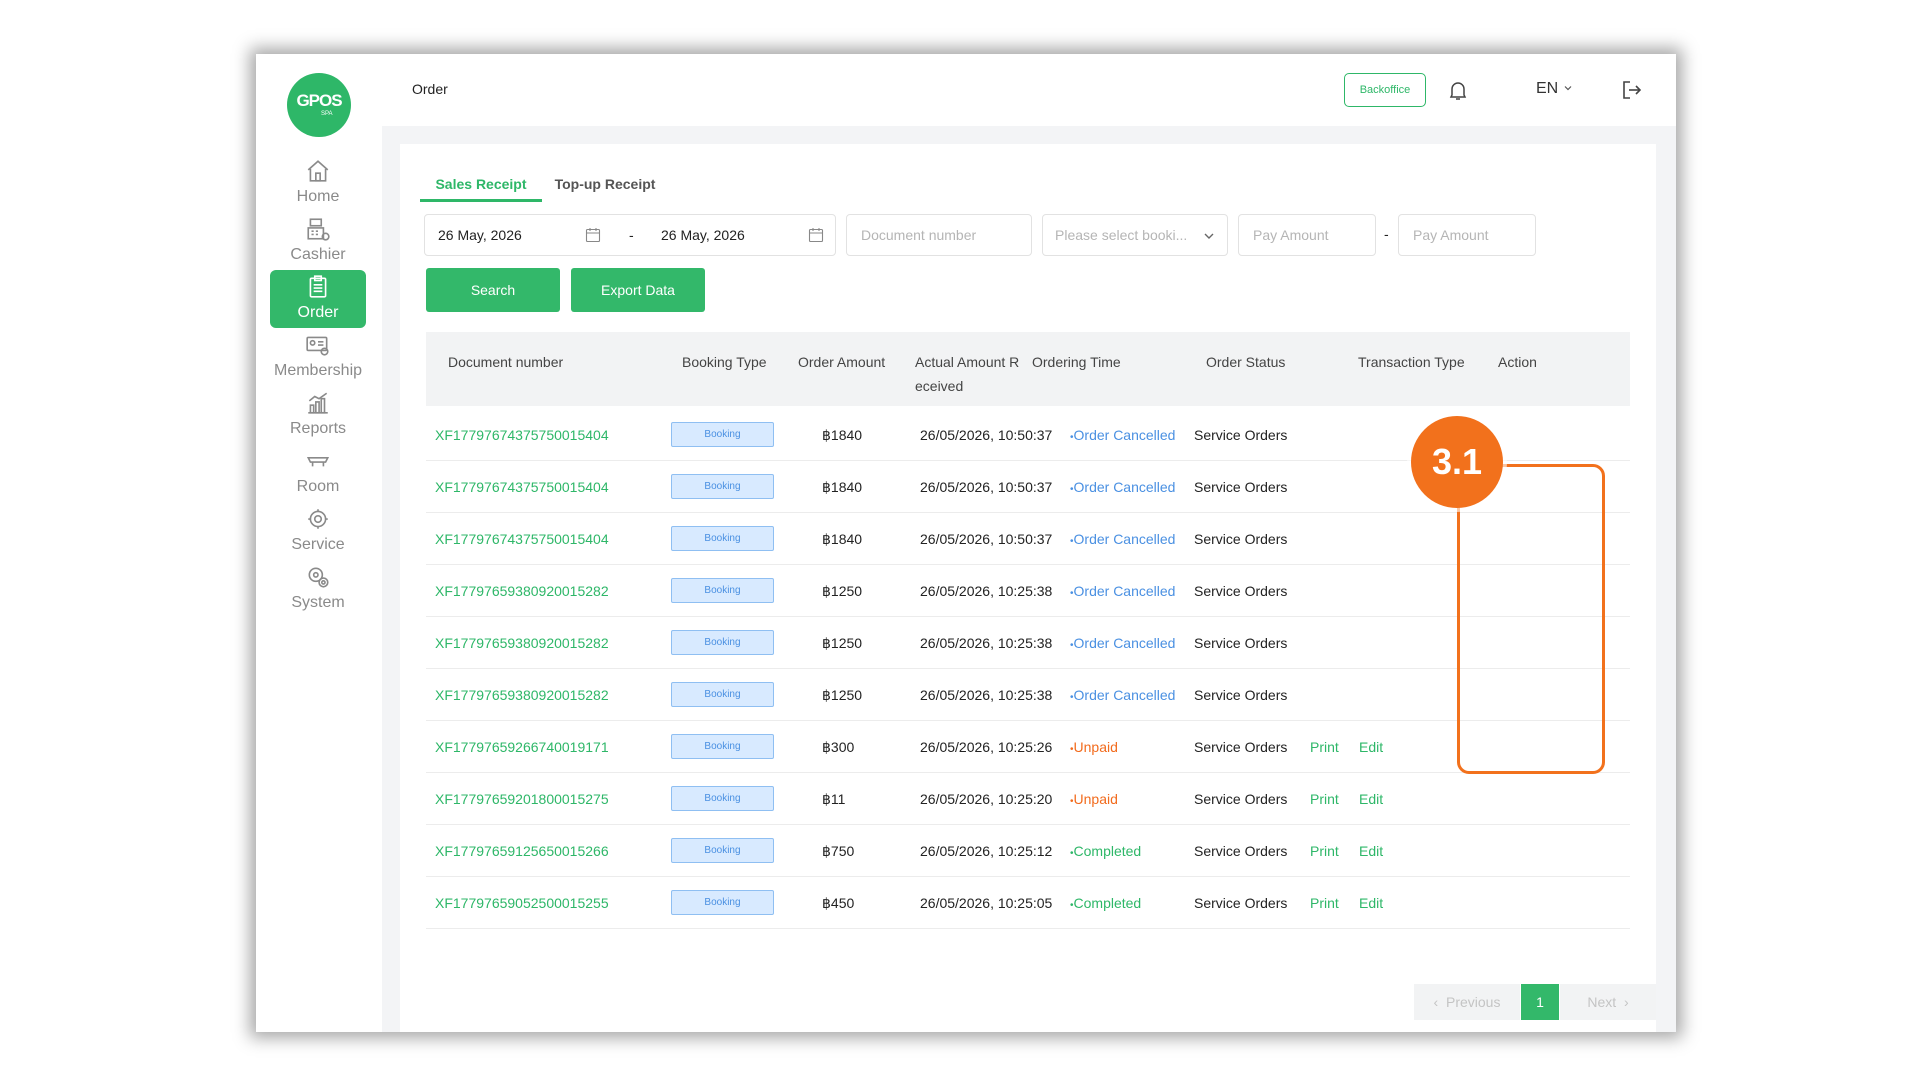 The height and width of the screenshot is (1080, 1920). I want to click on sidebar-item-membership: Membership, so click(318, 357).